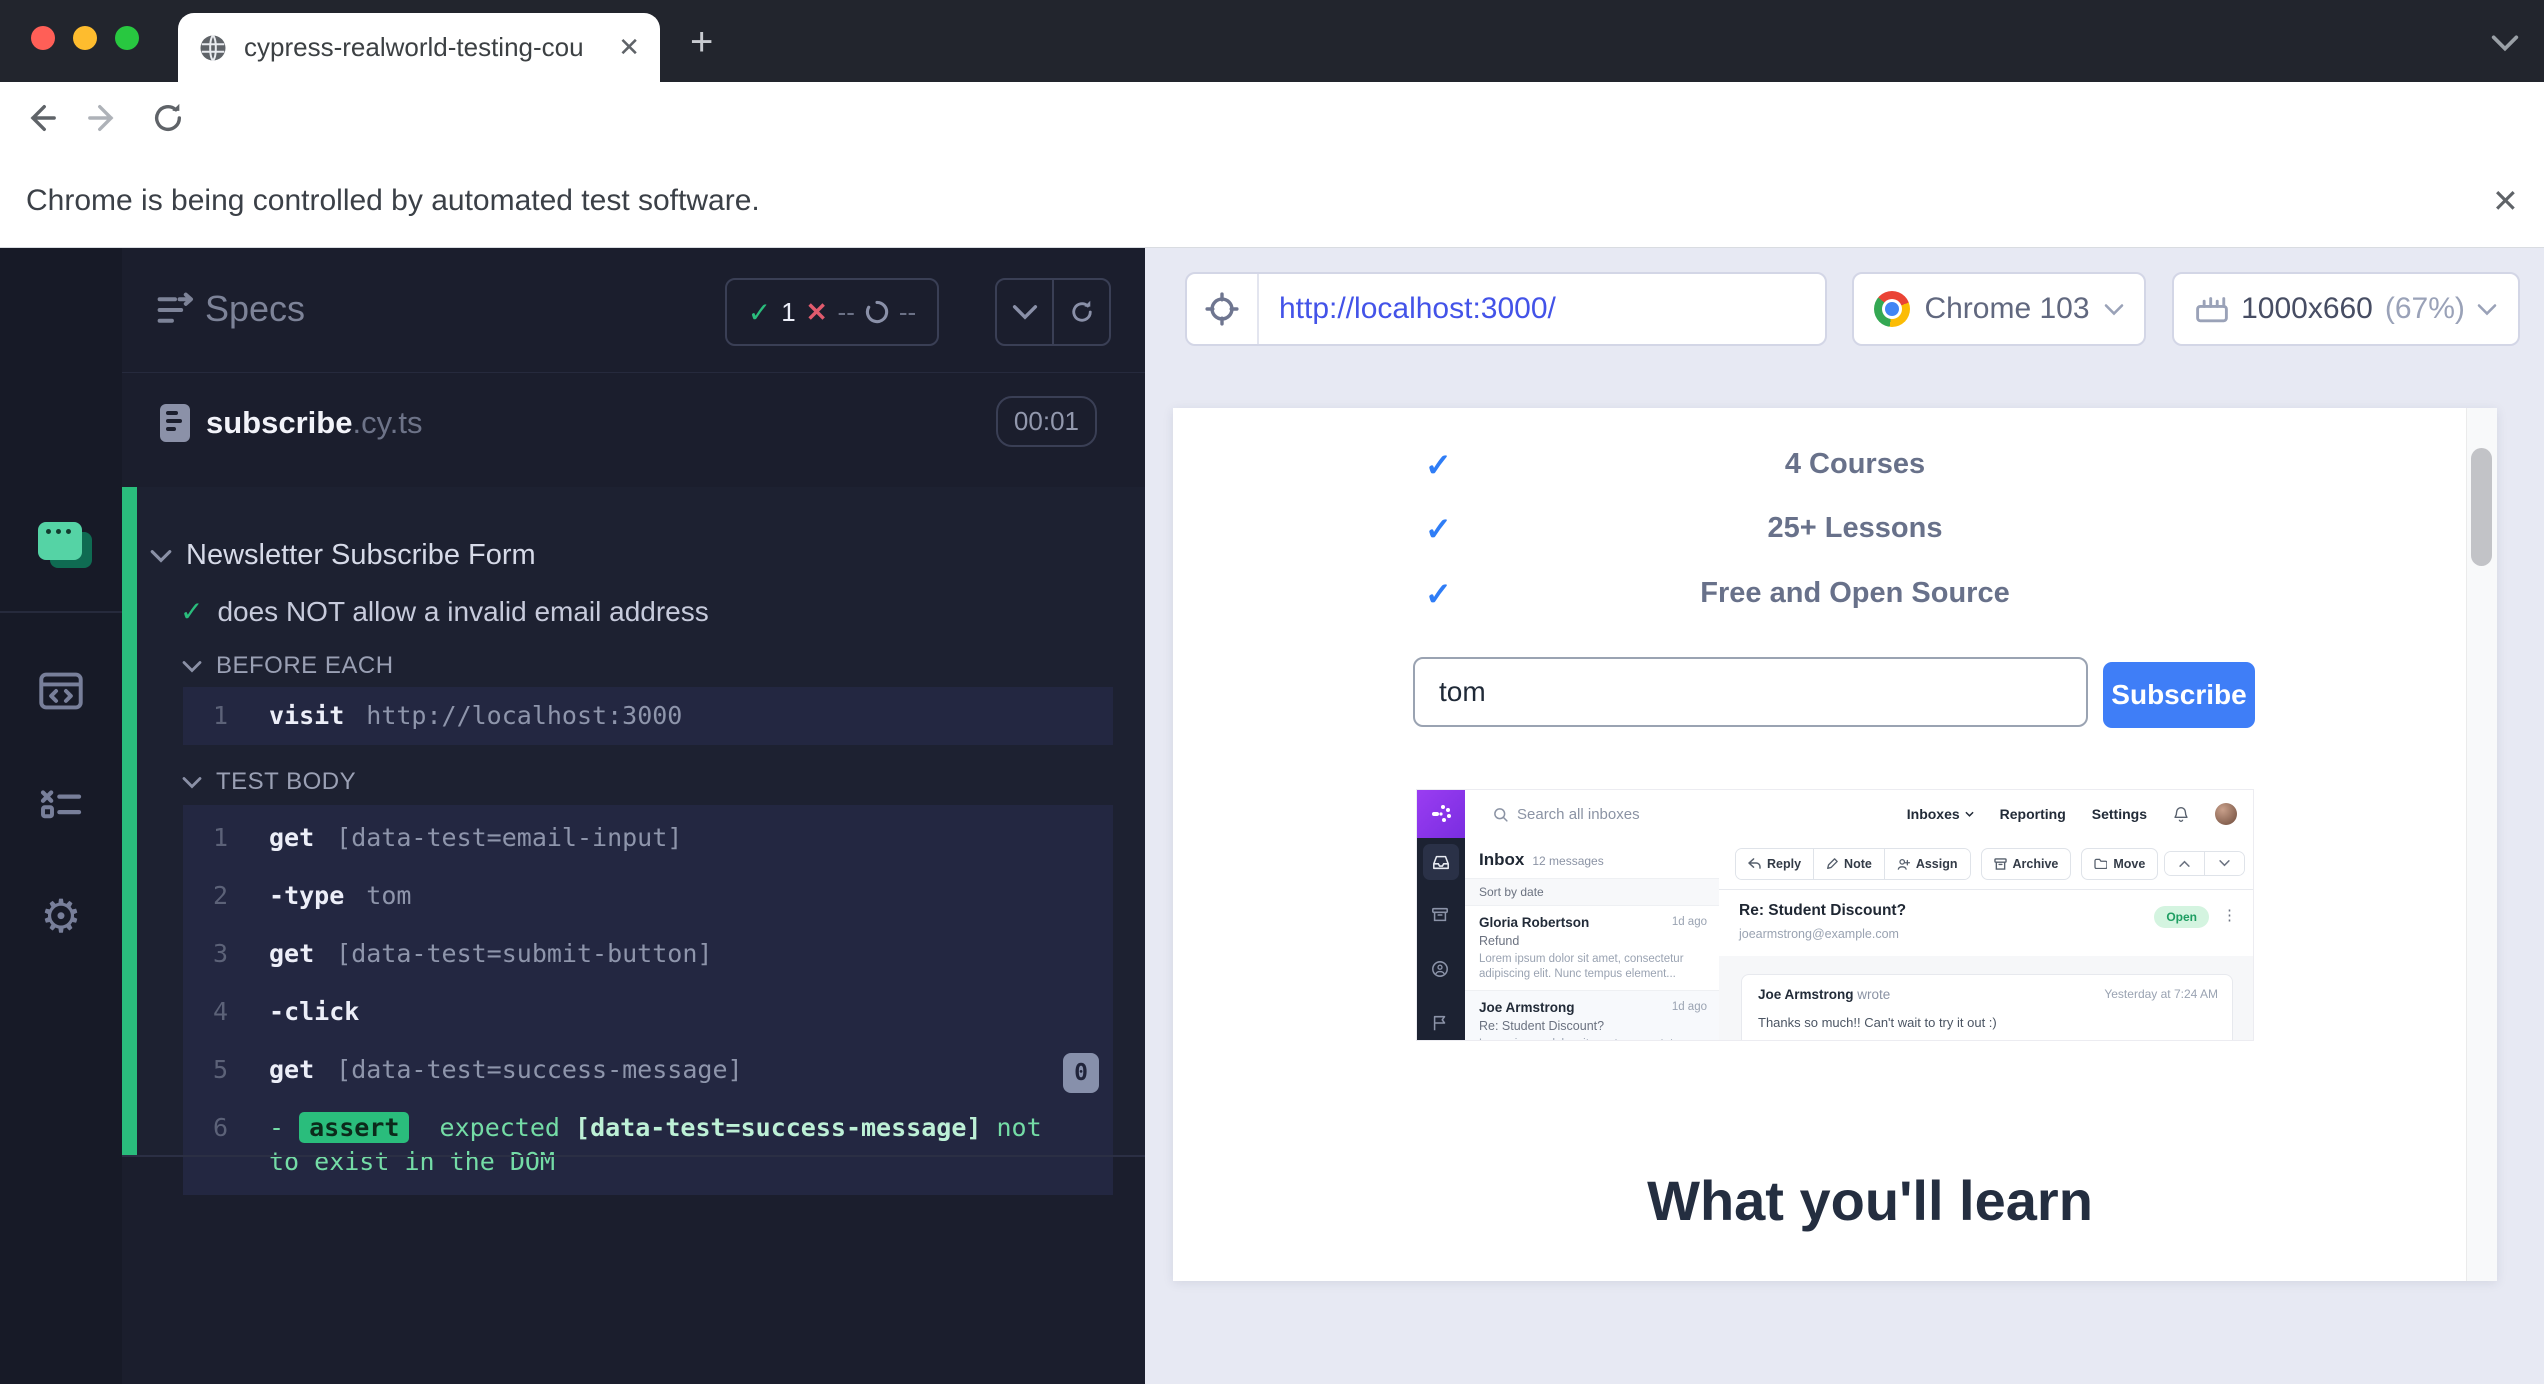  Describe the element at coordinates (292, 837) in the screenshot. I see `command-name: get` at that location.